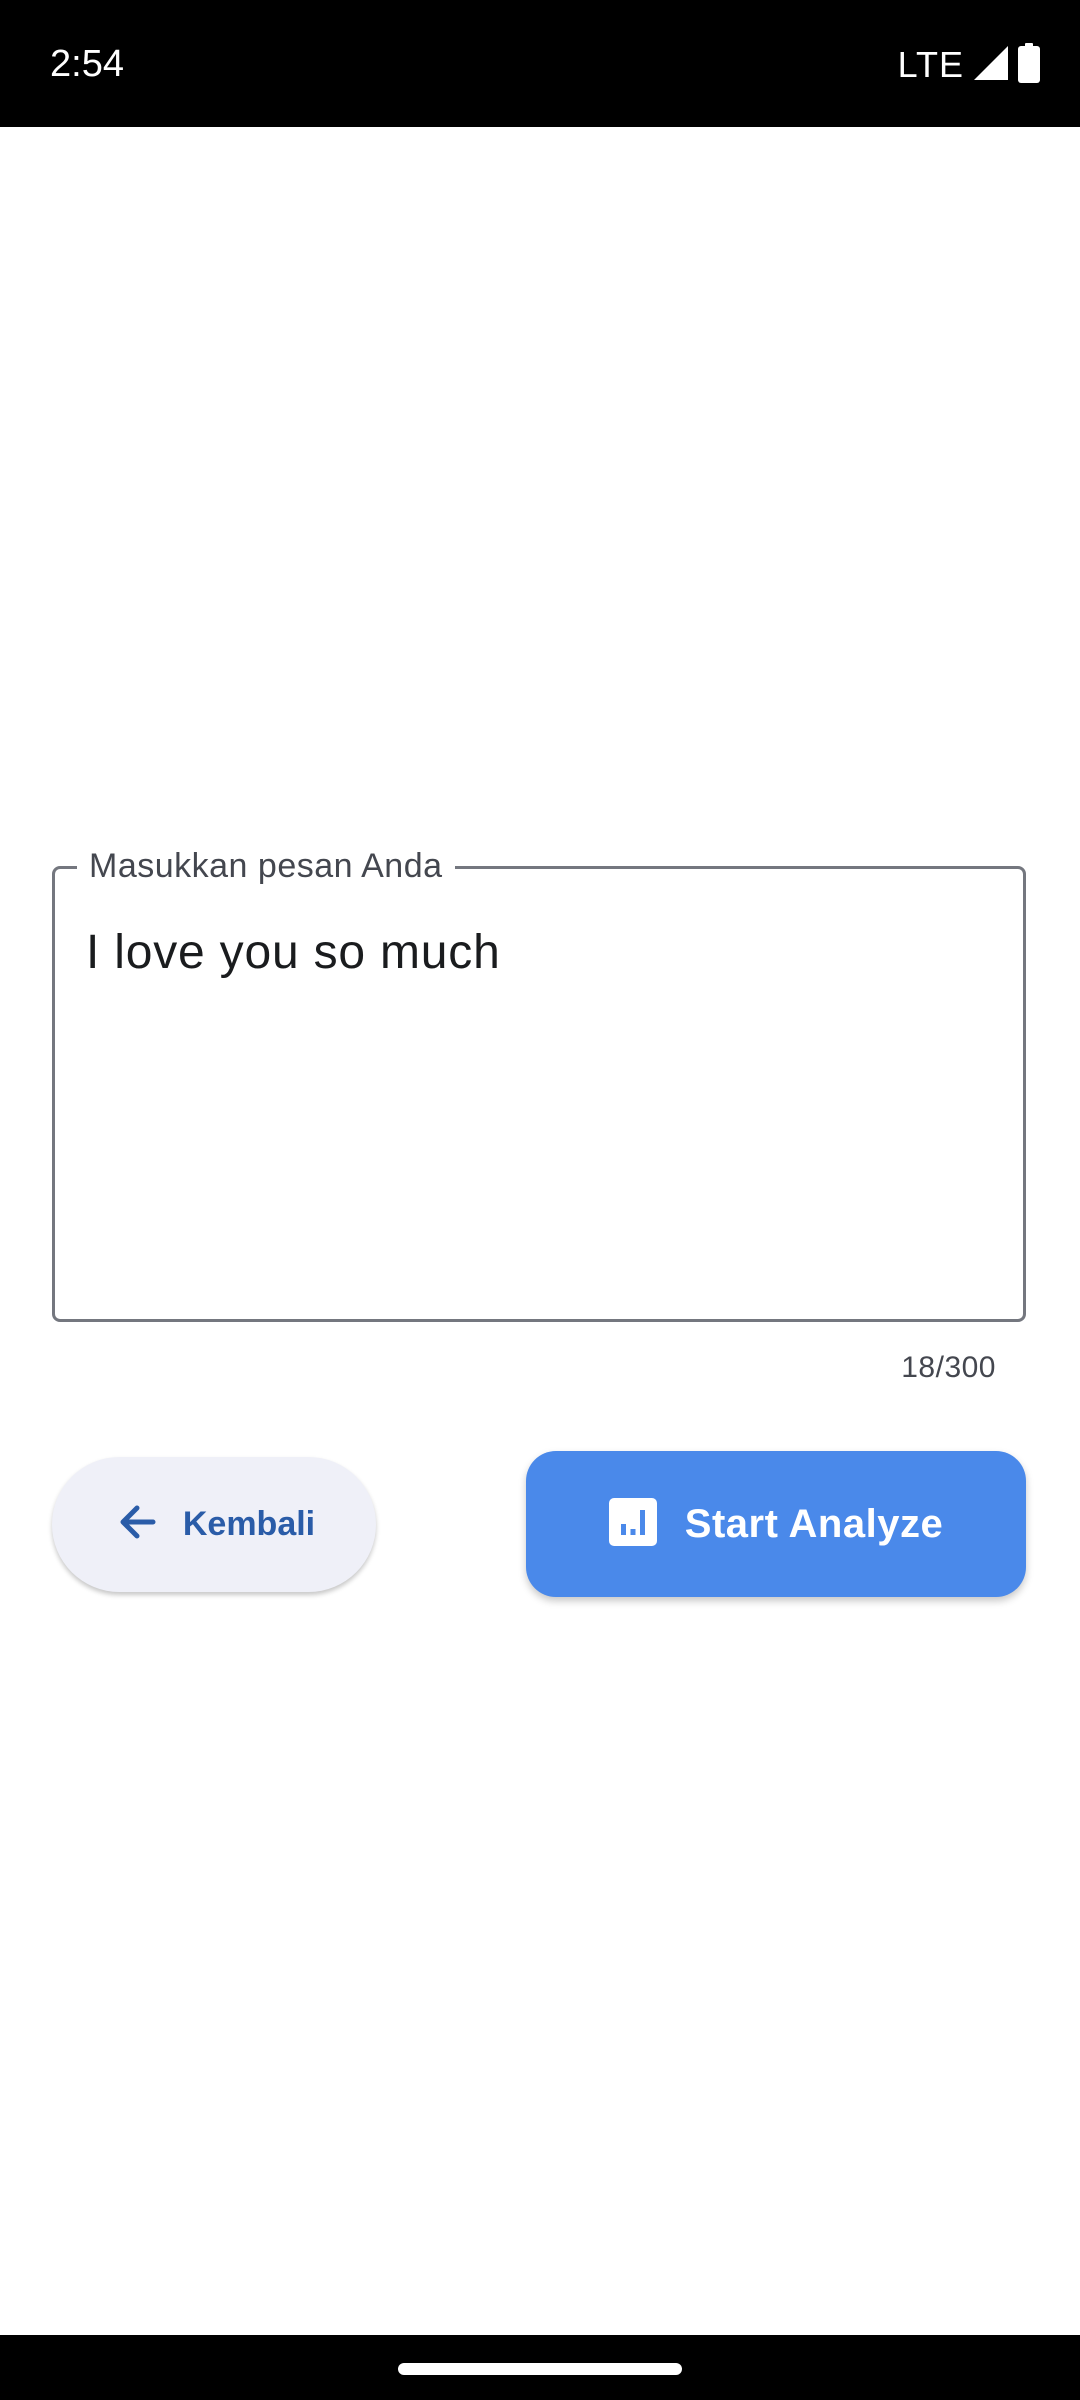 The width and height of the screenshot is (1080, 2400). Describe the element at coordinates (930, 64) in the screenshot. I see `network-type-label: LTE` at that location.